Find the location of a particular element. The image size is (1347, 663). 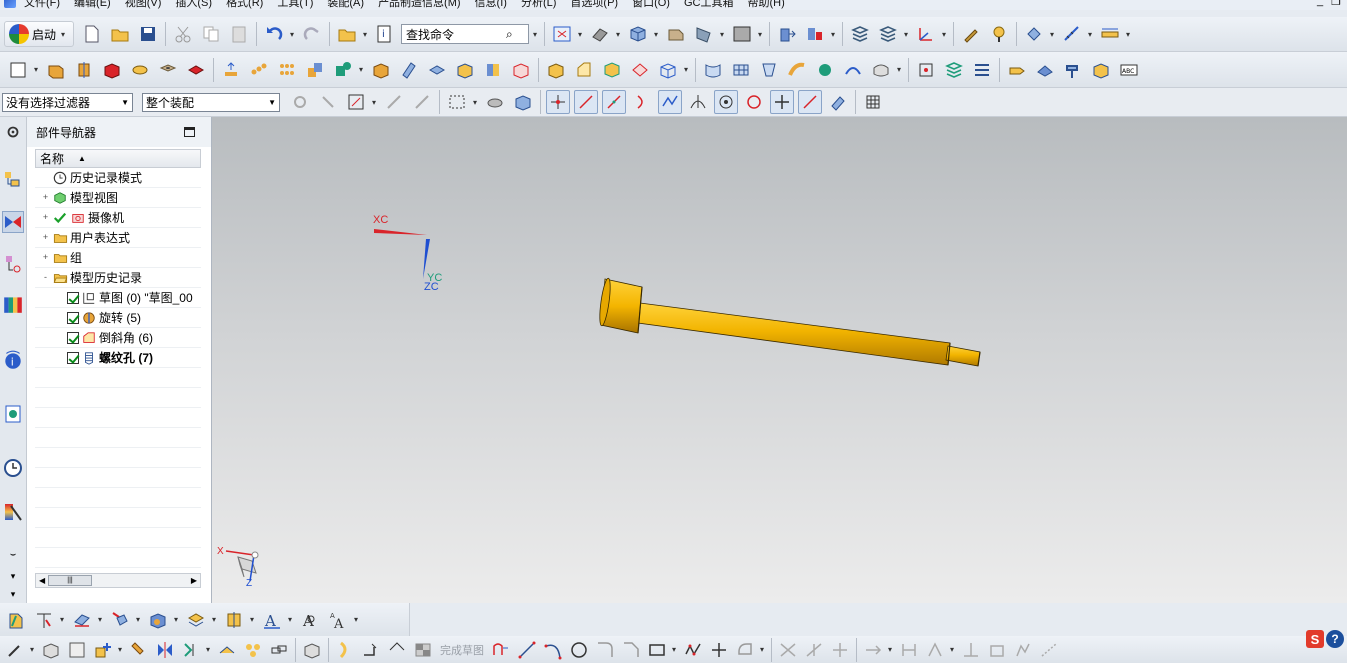

face-blend-button is located at coordinates (612, 70).